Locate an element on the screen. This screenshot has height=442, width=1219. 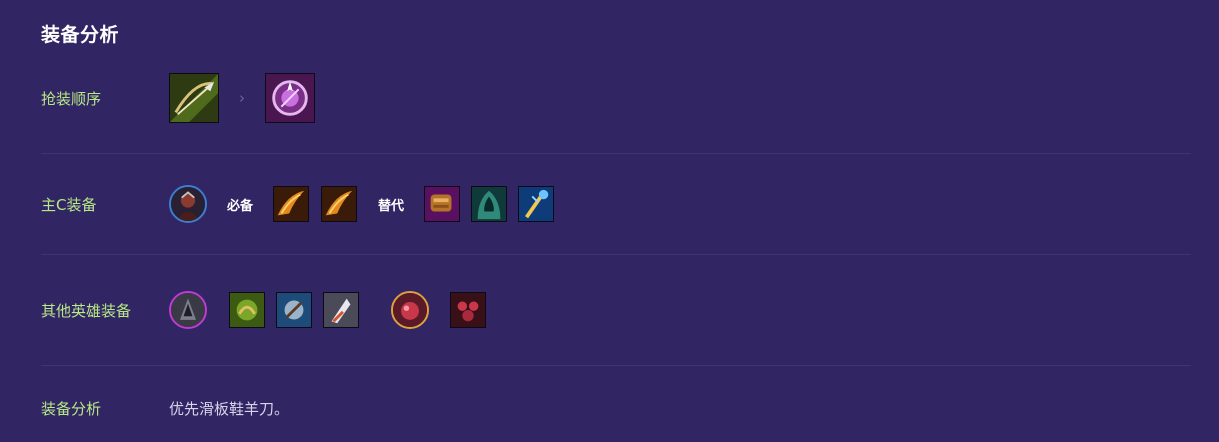
other-heroes-row: 其他英雄装备 is located at coordinates (616, 310).